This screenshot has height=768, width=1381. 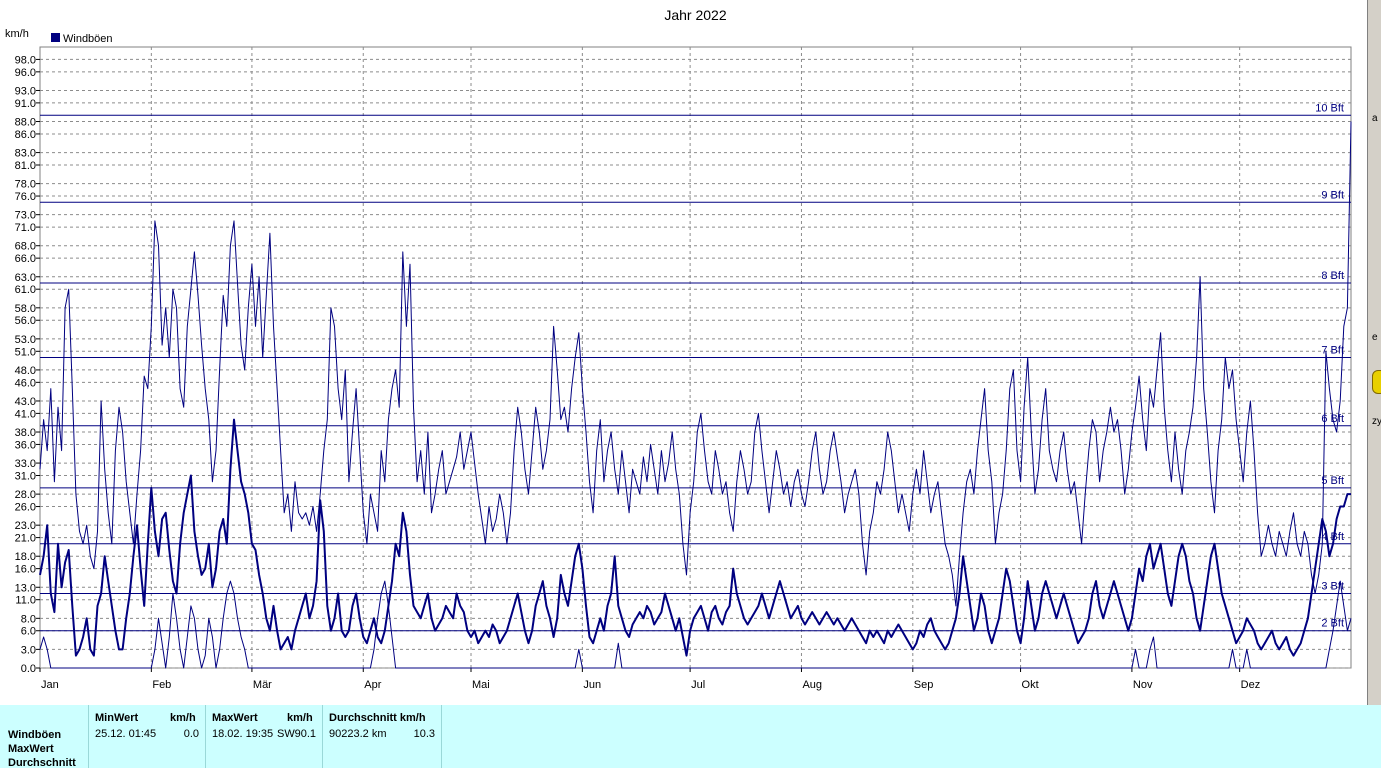 I want to click on yellow-blob-icon, so click(x=1376, y=382).